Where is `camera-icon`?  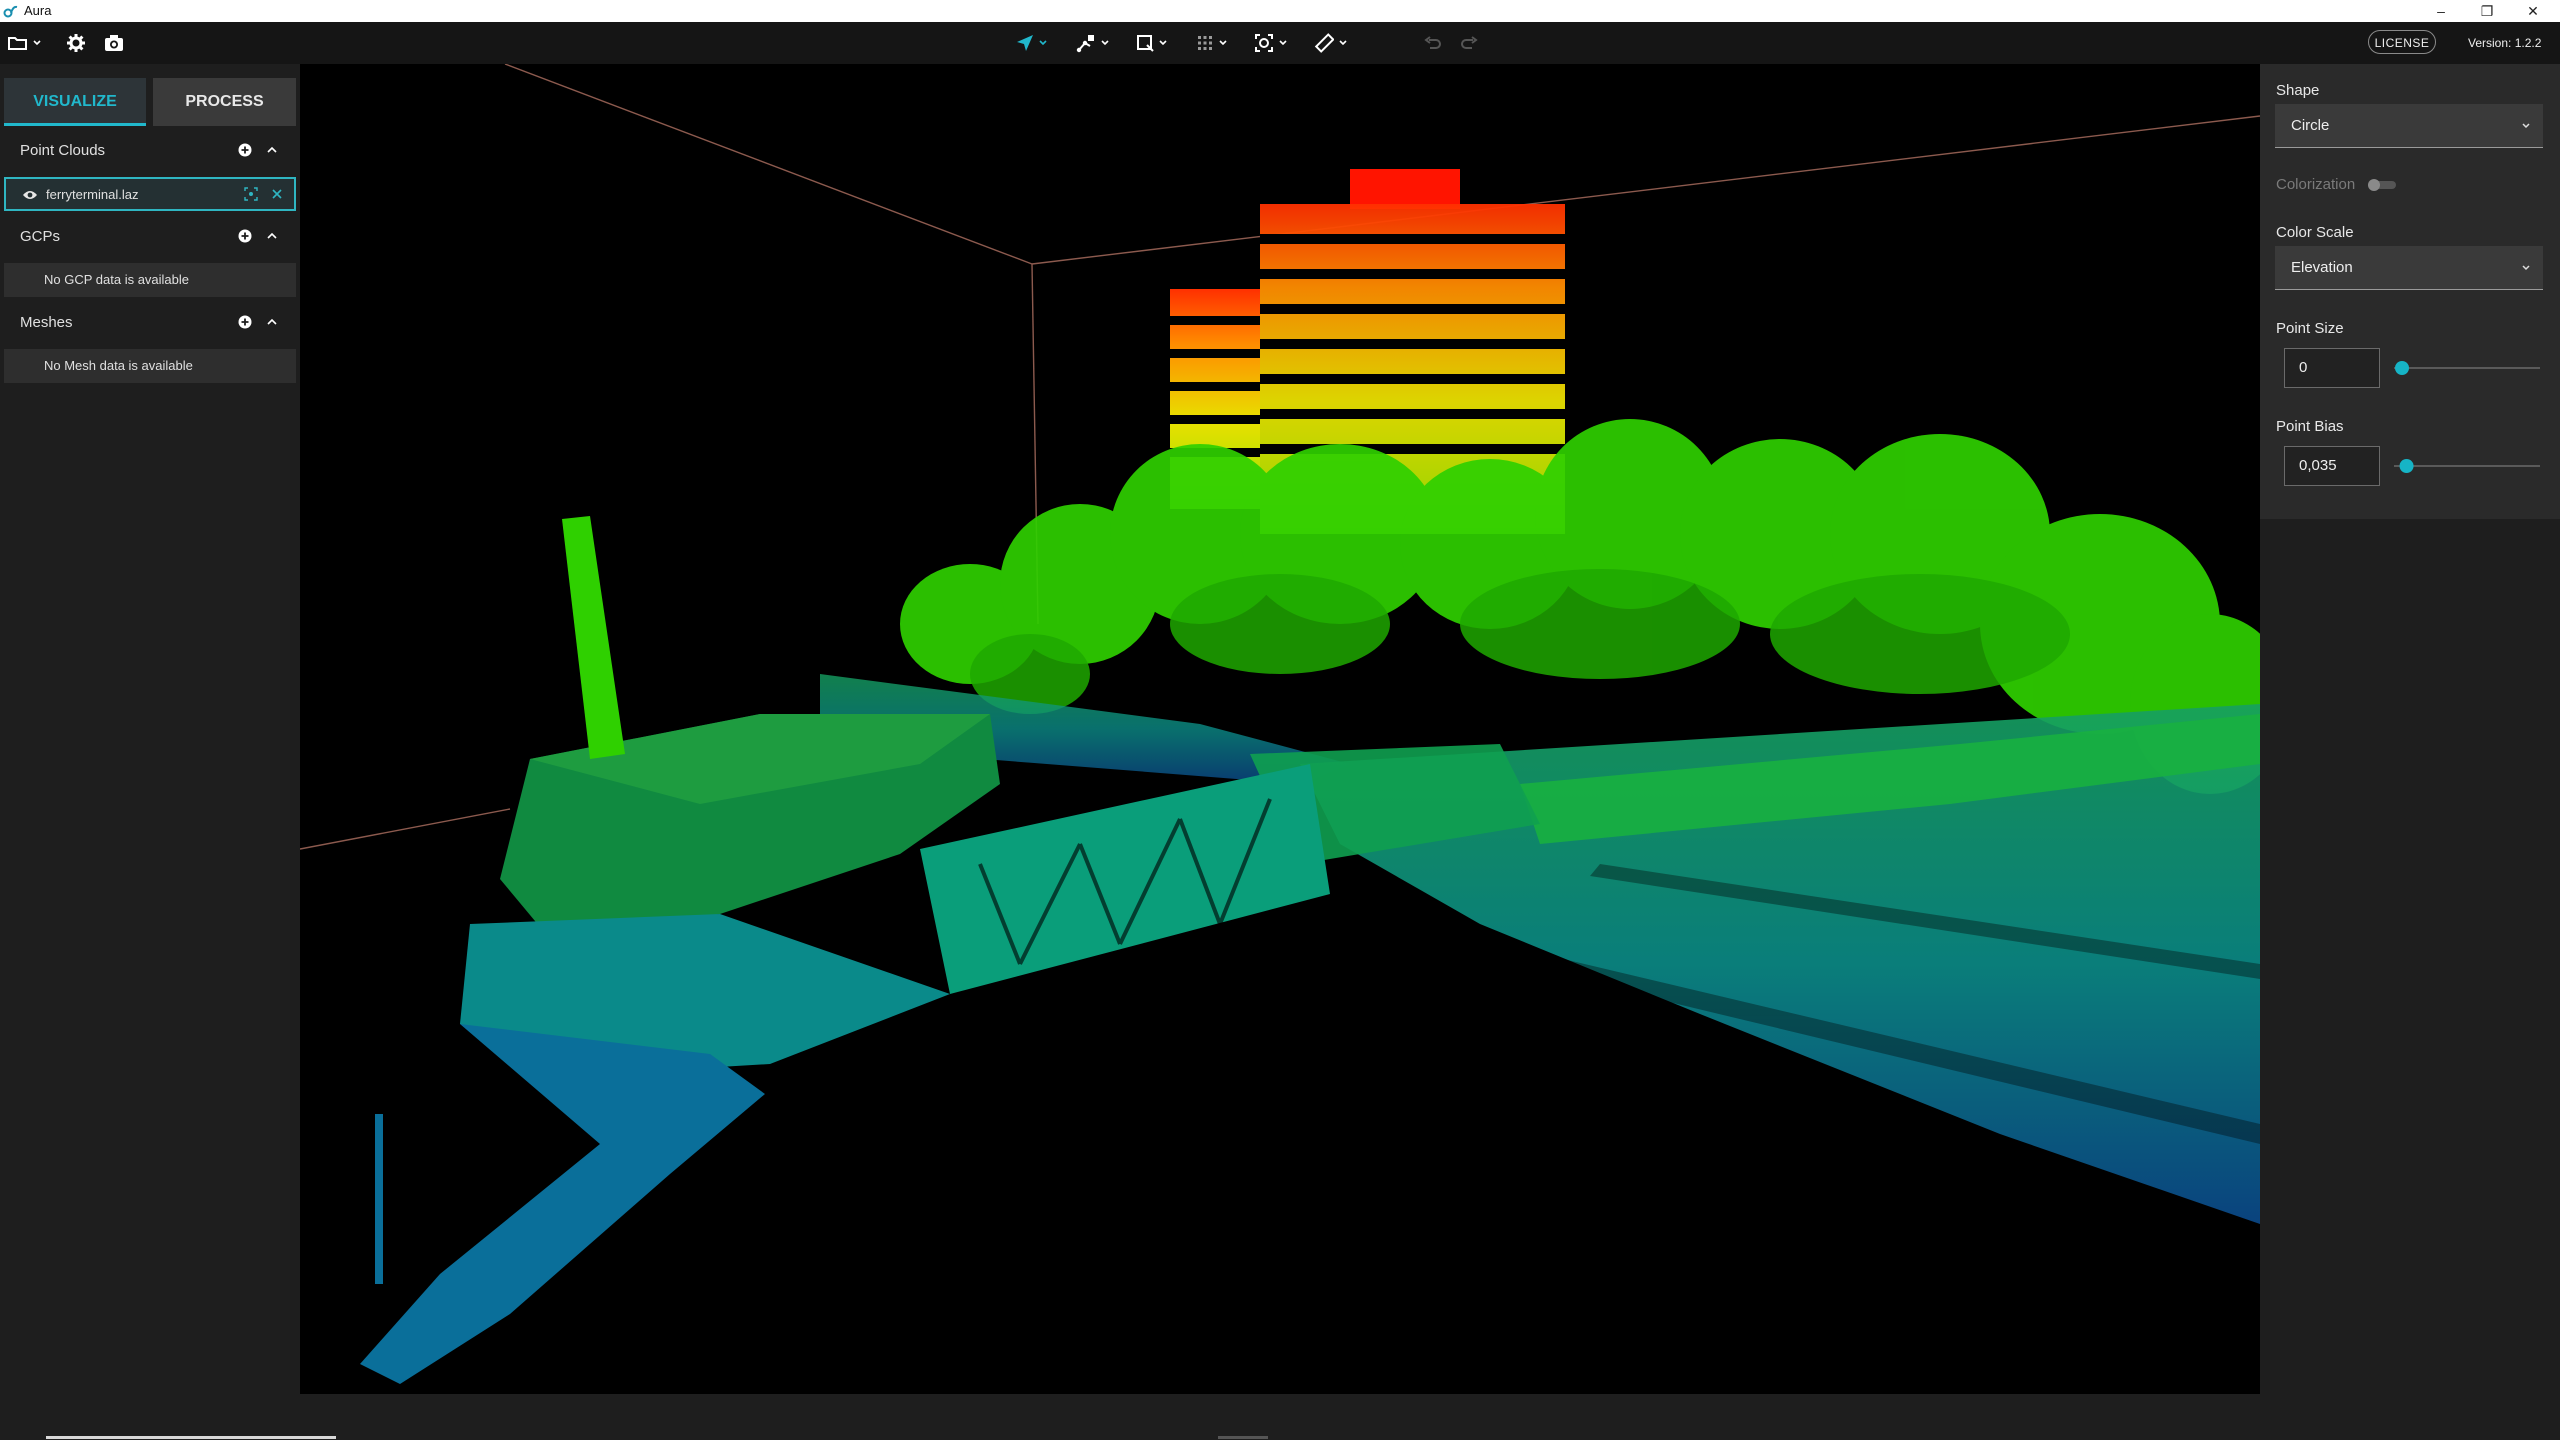 camera-icon is located at coordinates (114, 43).